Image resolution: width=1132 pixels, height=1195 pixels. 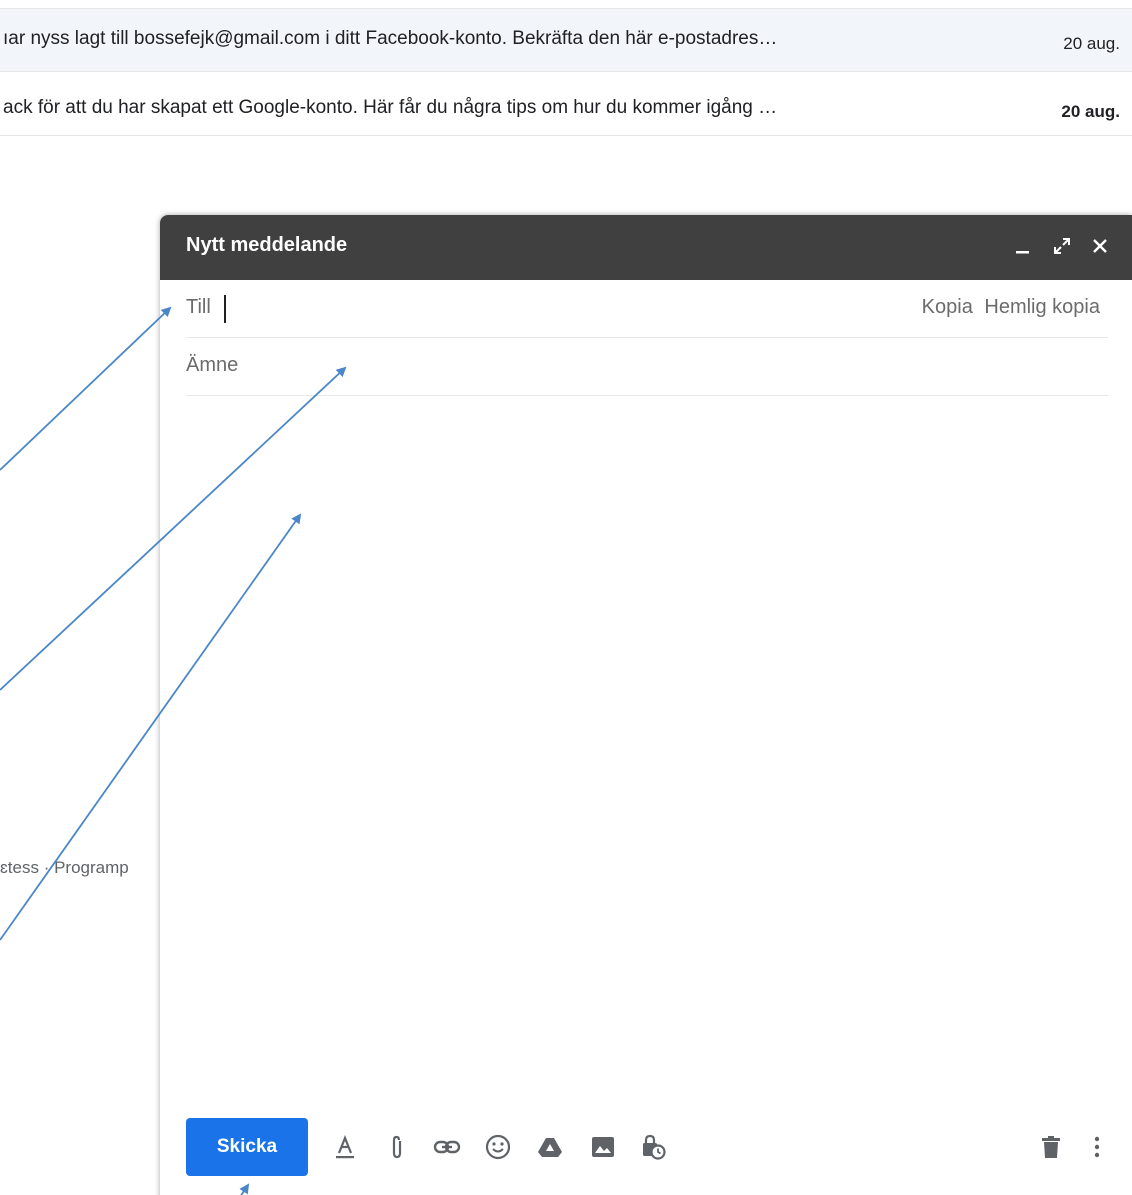 I want to click on to-label: Till, so click(x=198, y=307).